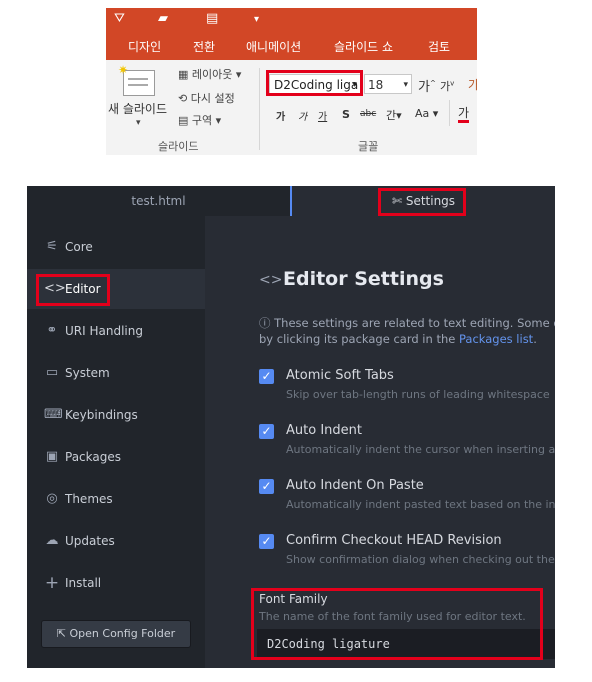 The image size is (592, 682). What do you see at coordinates (394, 540) in the screenshot?
I see `setting-title: Confirm Checkout HEAD Revision` at bounding box center [394, 540].